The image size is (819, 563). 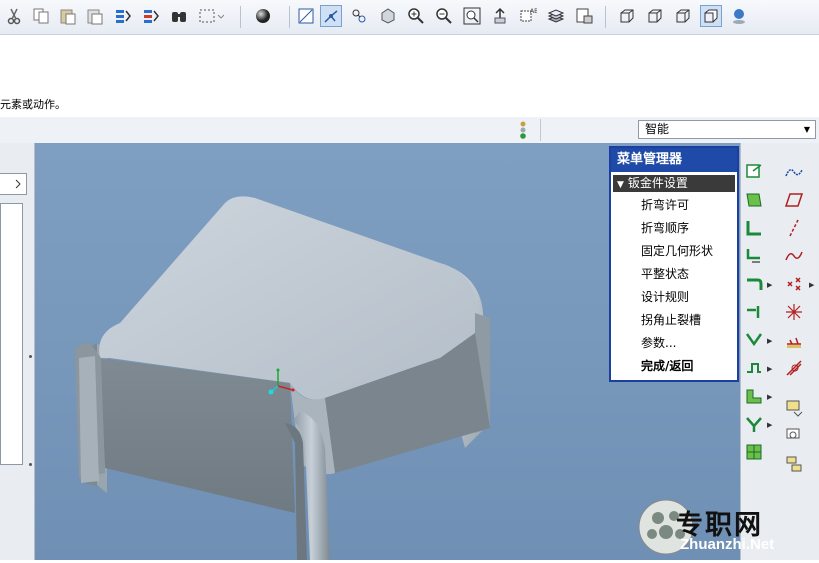 I want to click on find-icon, so click(x=179, y=16).